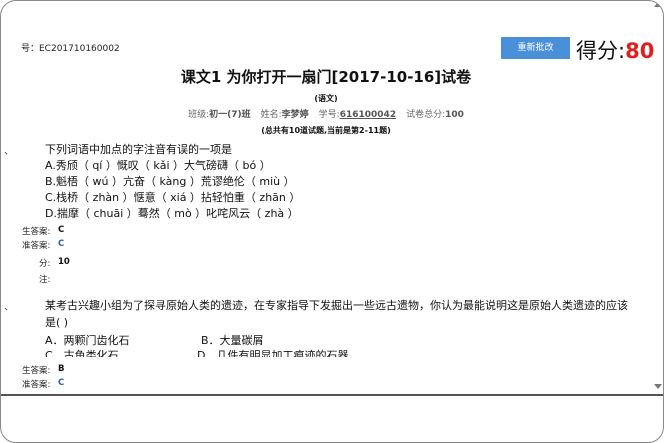  Describe the element at coordinates (658, 386) in the screenshot. I see `scroll-down-arrow-icon` at that location.